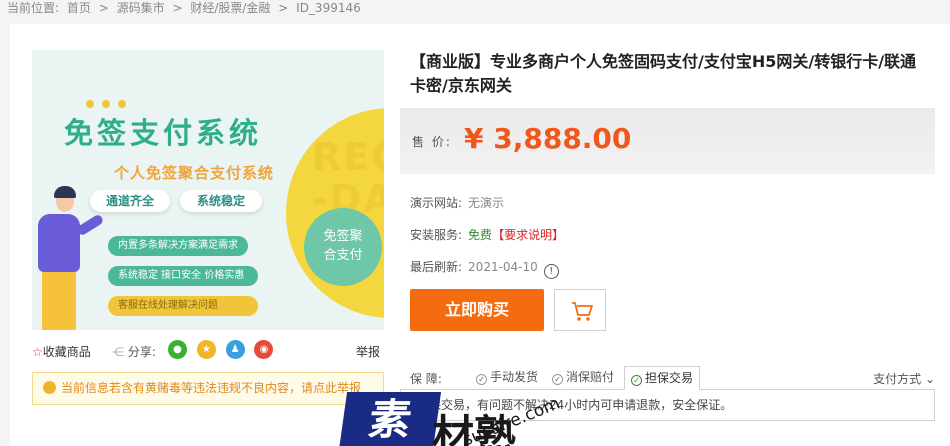 The image size is (950, 446). Describe the element at coordinates (328, 8) in the screenshot. I see `breadcrumb-item-id: ID_399146` at that location.